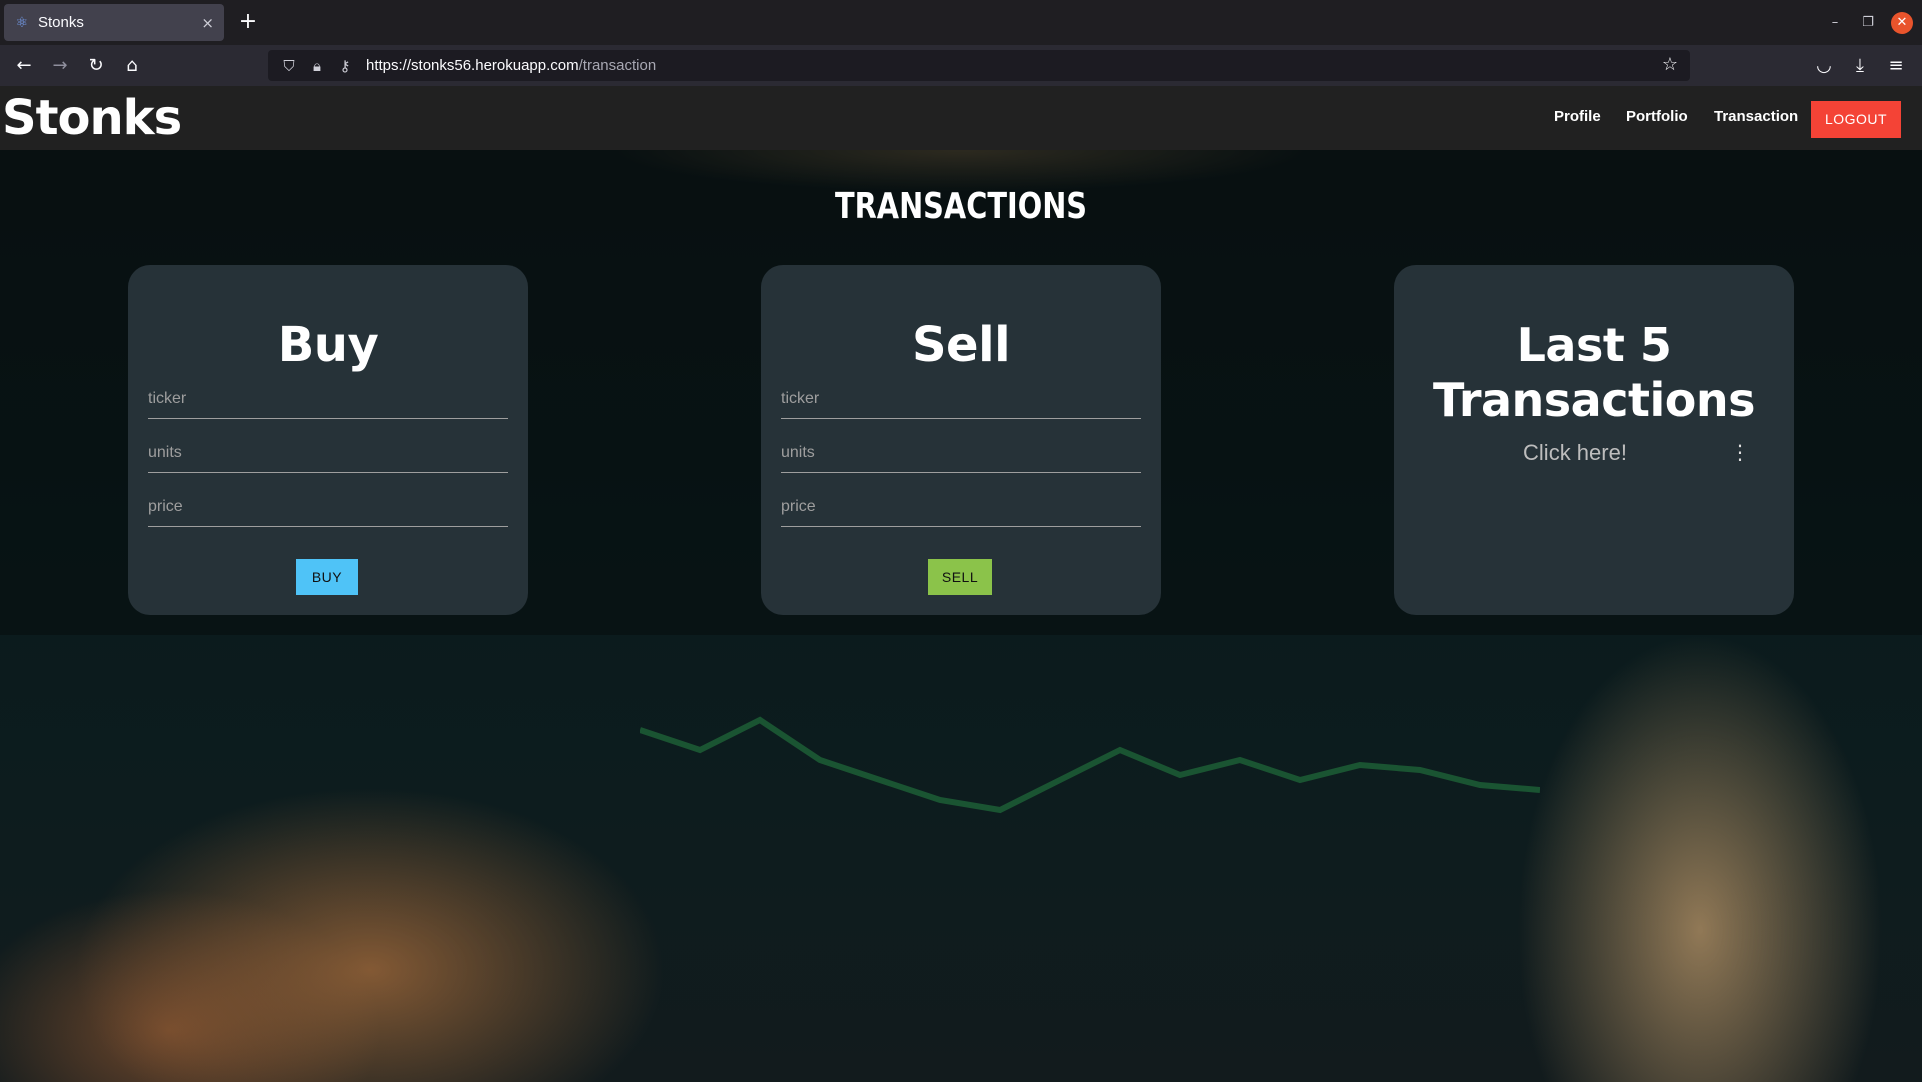 This screenshot has height=1082, width=1922. What do you see at coordinates (1756, 116) in the screenshot?
I see `nav-transaction: Transaction` at bounding box center [1756, 116].